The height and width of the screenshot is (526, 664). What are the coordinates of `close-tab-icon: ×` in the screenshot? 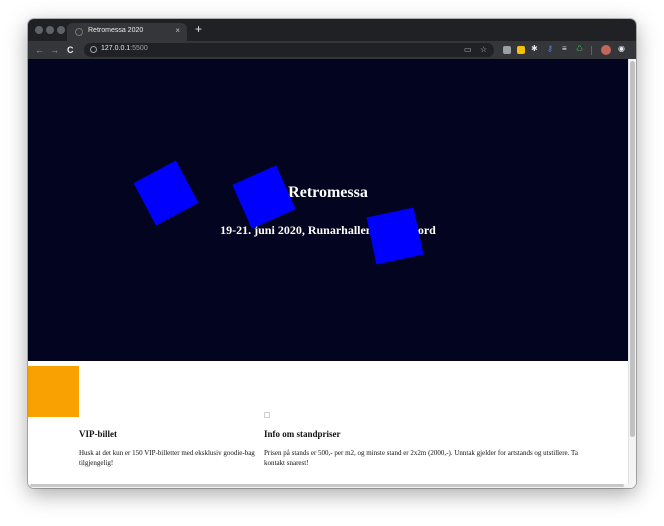 It's located at (177, 31).